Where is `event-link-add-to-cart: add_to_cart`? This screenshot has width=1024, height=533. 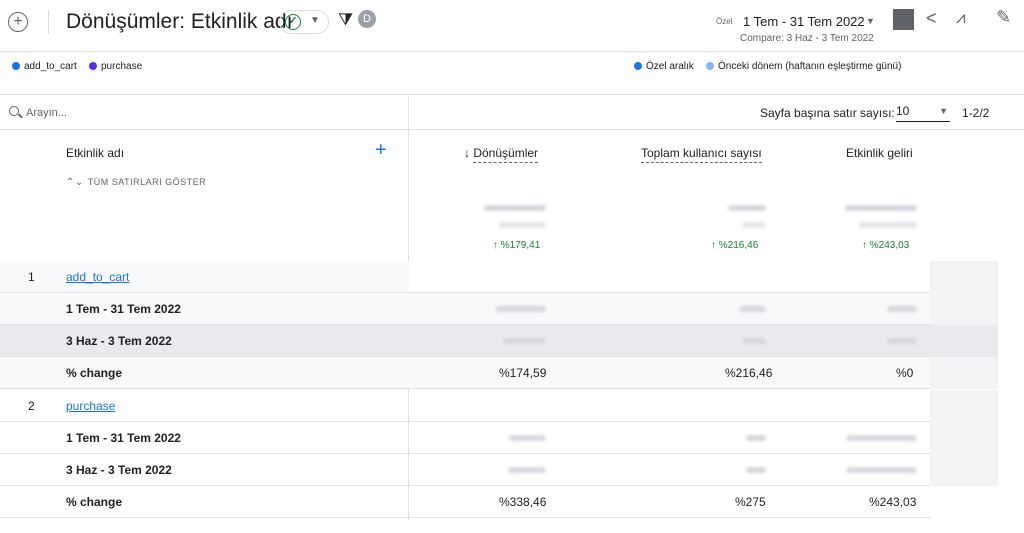 event-link-add-to-cart: add_to_cart is located at coordinates (97, 277).